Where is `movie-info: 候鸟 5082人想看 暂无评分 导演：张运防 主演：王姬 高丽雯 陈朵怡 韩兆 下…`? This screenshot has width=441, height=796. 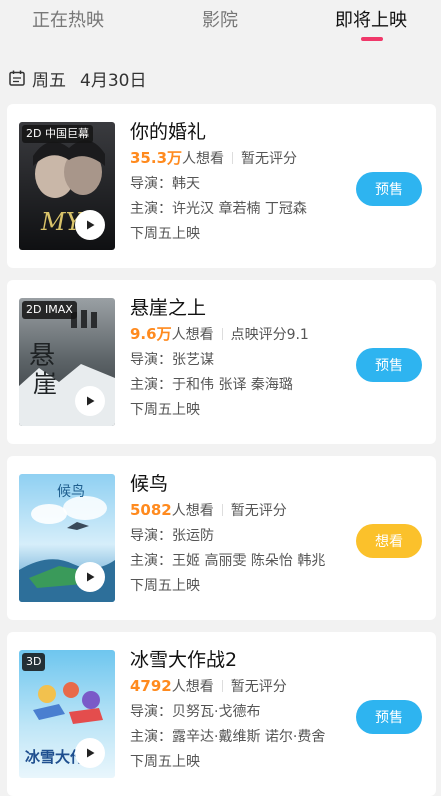
movie-info: 候鸟 5082人想看 暂无评分 导演：张运防 主演：王姬 高丽雯 陈朵怡 韩兆 下… is located at coordinates (227, 534).